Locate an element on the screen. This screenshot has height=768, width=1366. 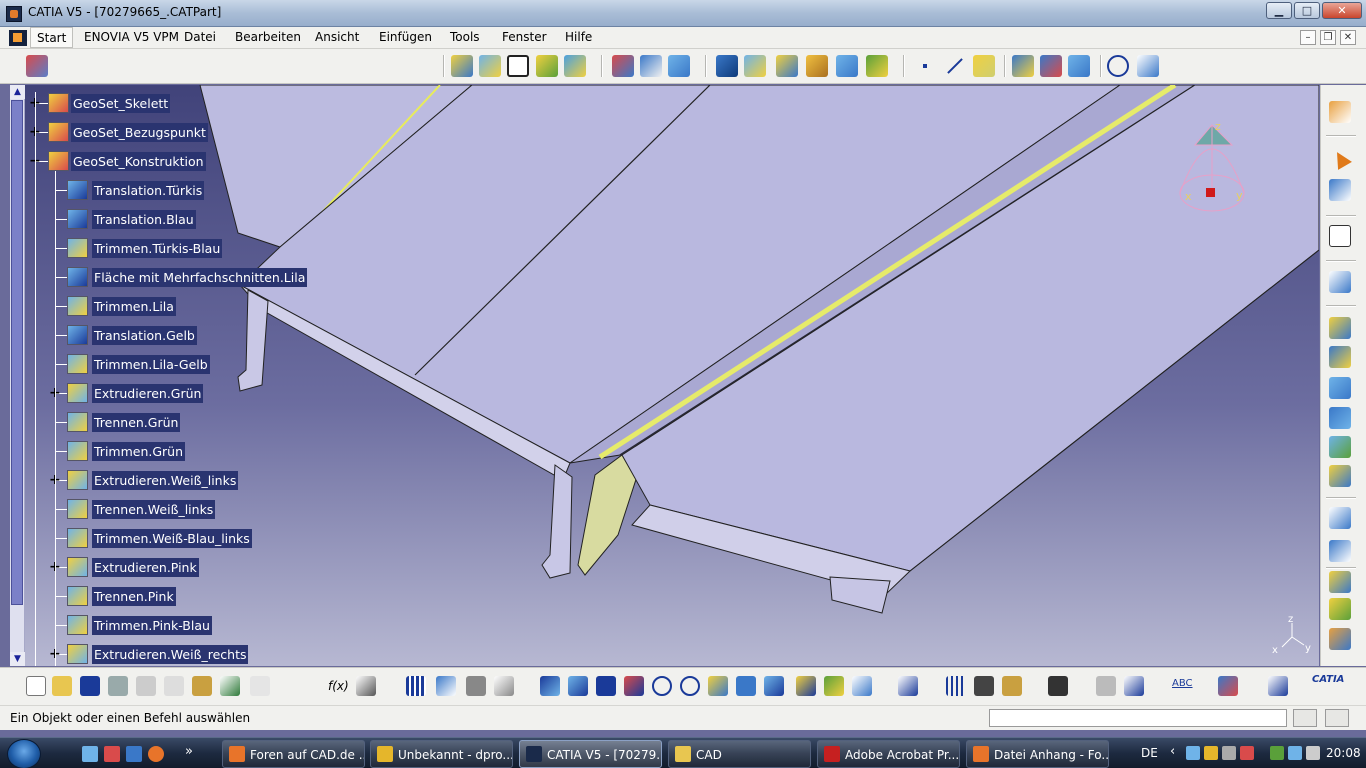
clock: 20:08 is located at coordinates (1343, 753).